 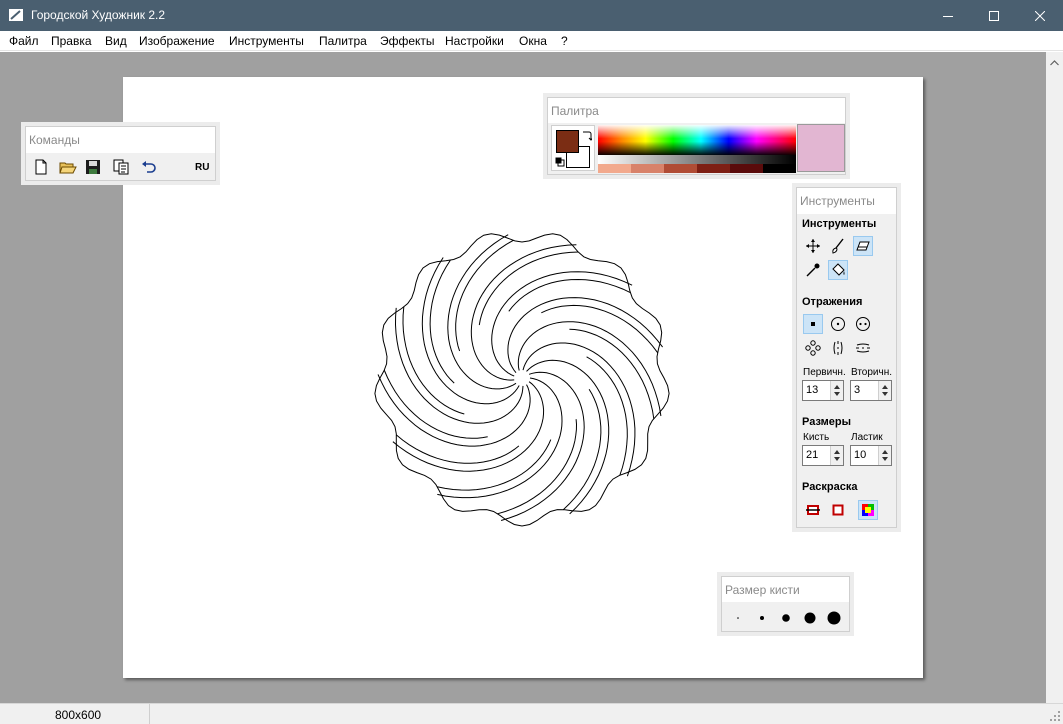 What do you see at coordinates (121, 167) in the screenshot?
I see `copy-button` at bounding box center [121, 167].